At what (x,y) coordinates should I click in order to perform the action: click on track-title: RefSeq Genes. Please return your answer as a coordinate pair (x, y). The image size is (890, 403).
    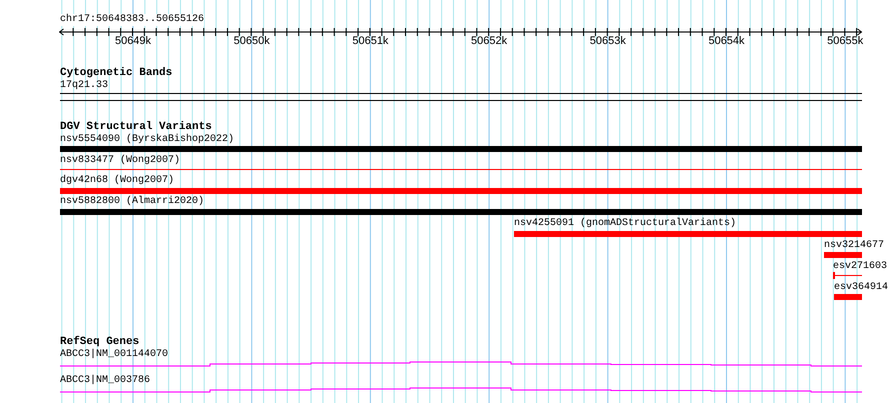
    Looking at the image, I should click on (100, 342).